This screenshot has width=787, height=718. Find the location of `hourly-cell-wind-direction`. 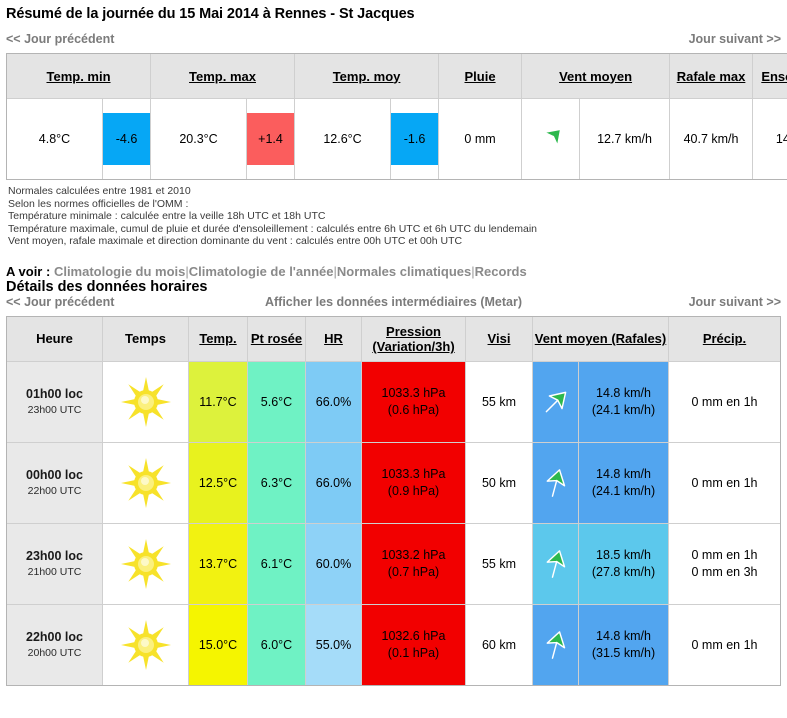

hourly-cell-wind-direction is located at coordinates (556, 644).